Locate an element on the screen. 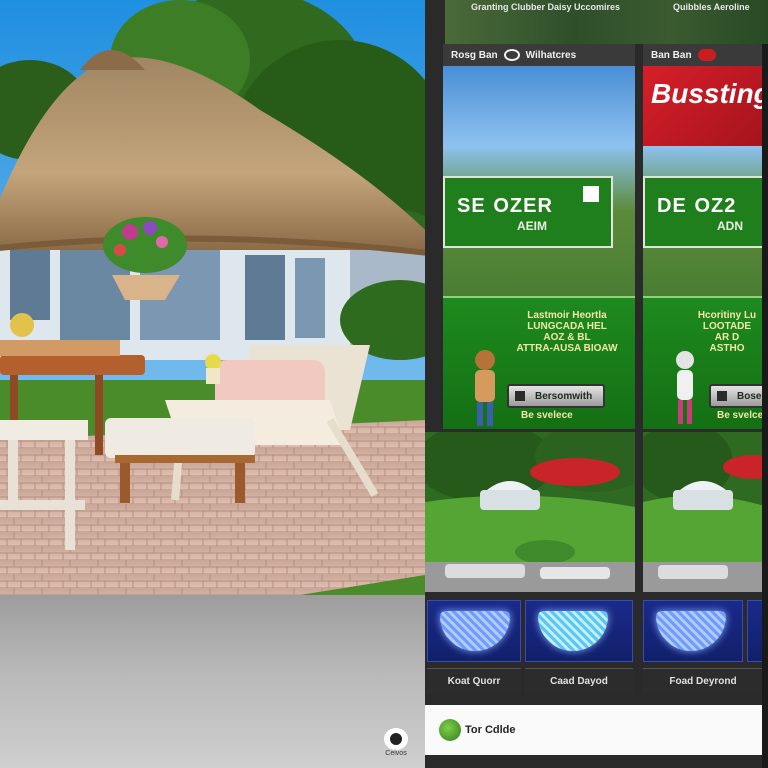  caption-1: Koat Quorr is located at coordinates (474, 681).